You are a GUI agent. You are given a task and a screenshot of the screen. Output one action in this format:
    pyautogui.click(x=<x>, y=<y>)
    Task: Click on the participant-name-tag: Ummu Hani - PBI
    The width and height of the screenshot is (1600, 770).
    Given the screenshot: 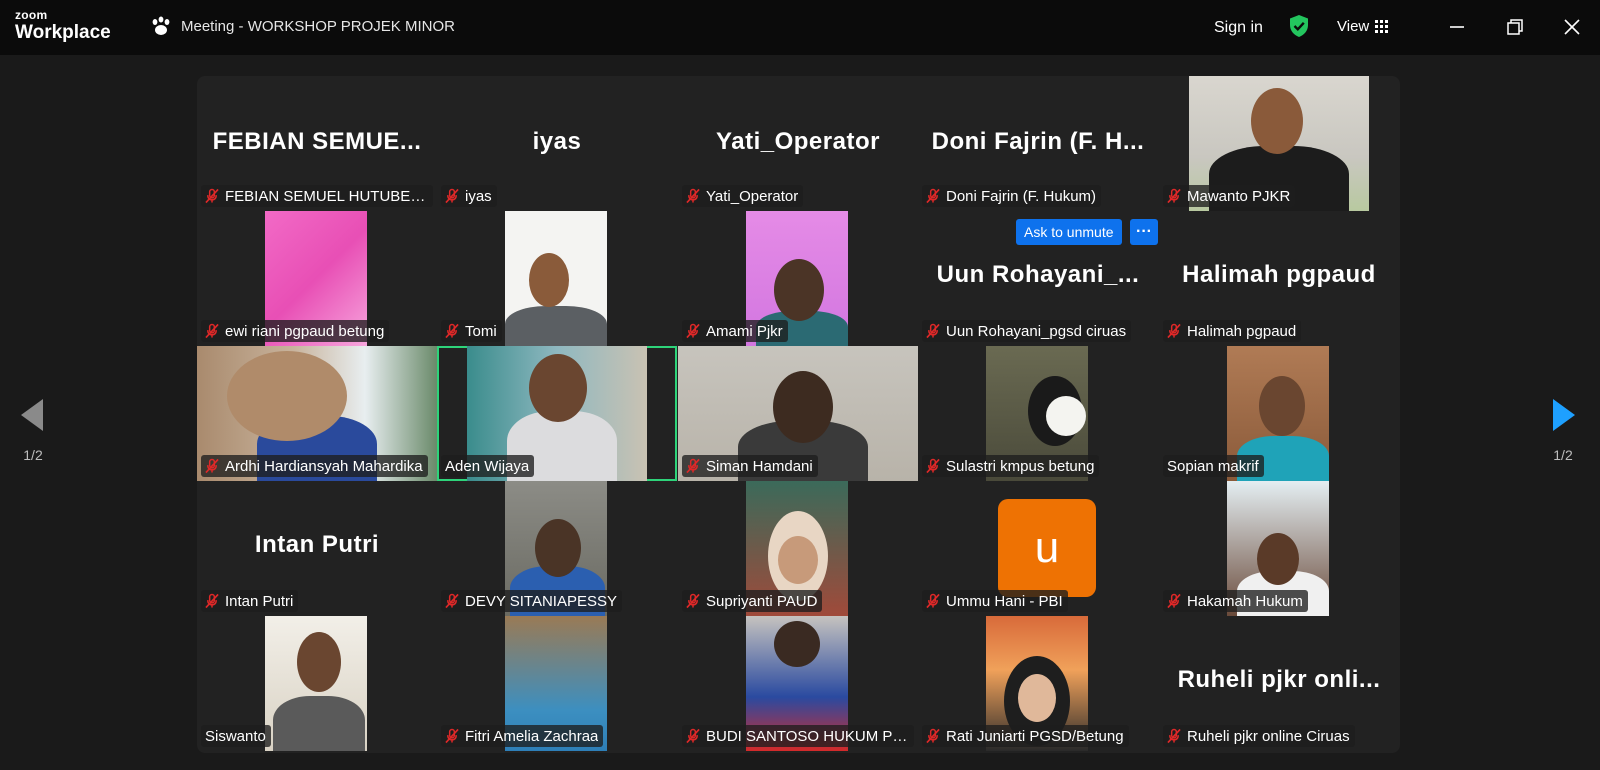 What is the action you would take?
    pyautogui.click(x=995, y=601)
    